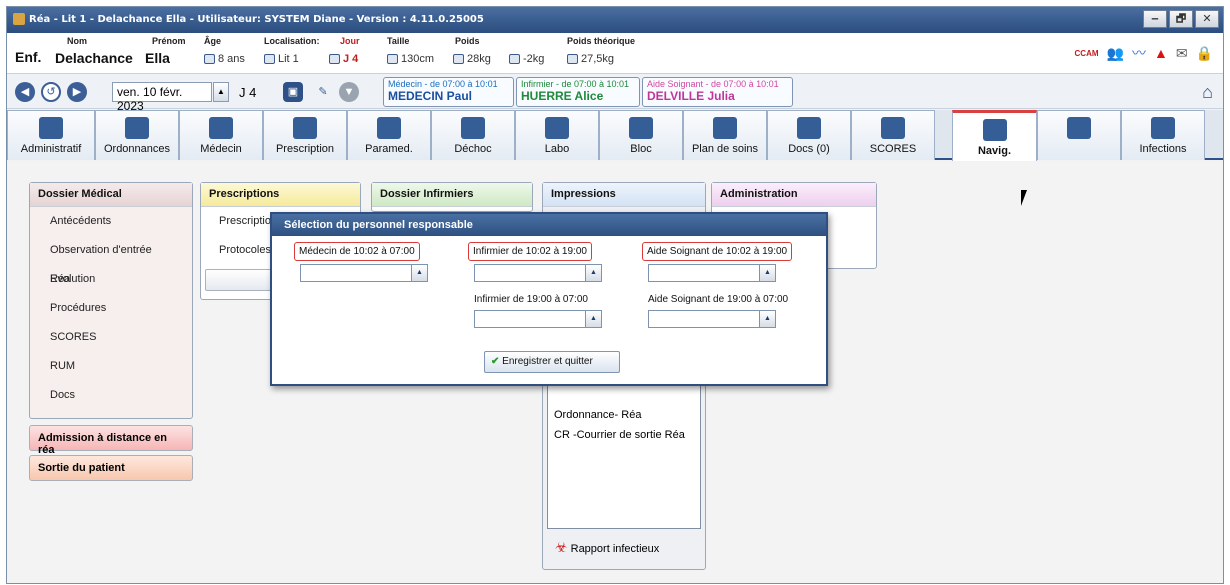 This screenshot has width=1230, height=585. I want to click on list-item: Observation d'entrée Réa, so click(111, 260).